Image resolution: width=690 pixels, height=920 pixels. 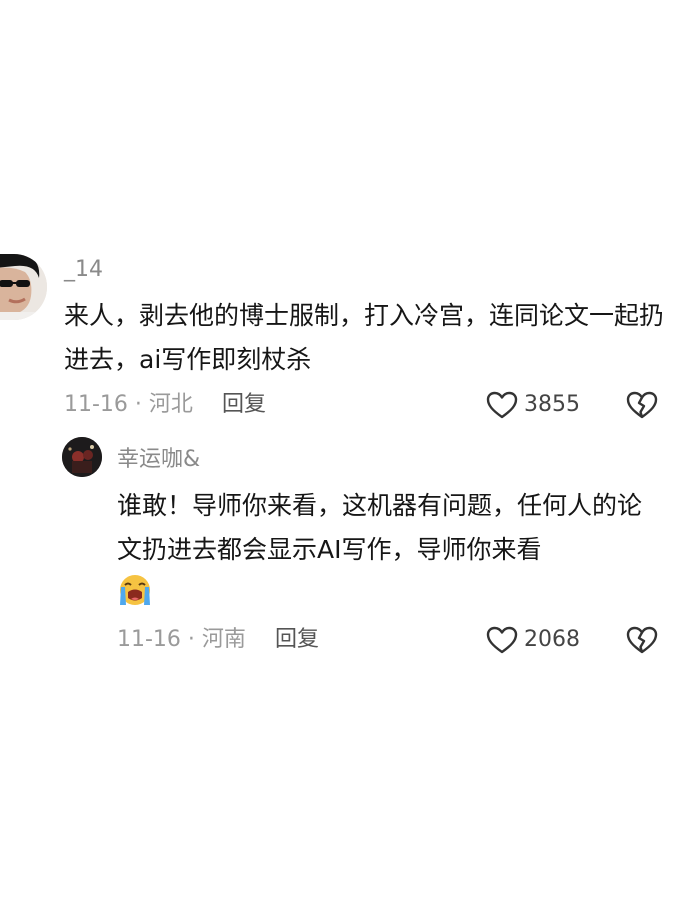 I want to click on reply-button: 回复, so click(x=297, y=640).